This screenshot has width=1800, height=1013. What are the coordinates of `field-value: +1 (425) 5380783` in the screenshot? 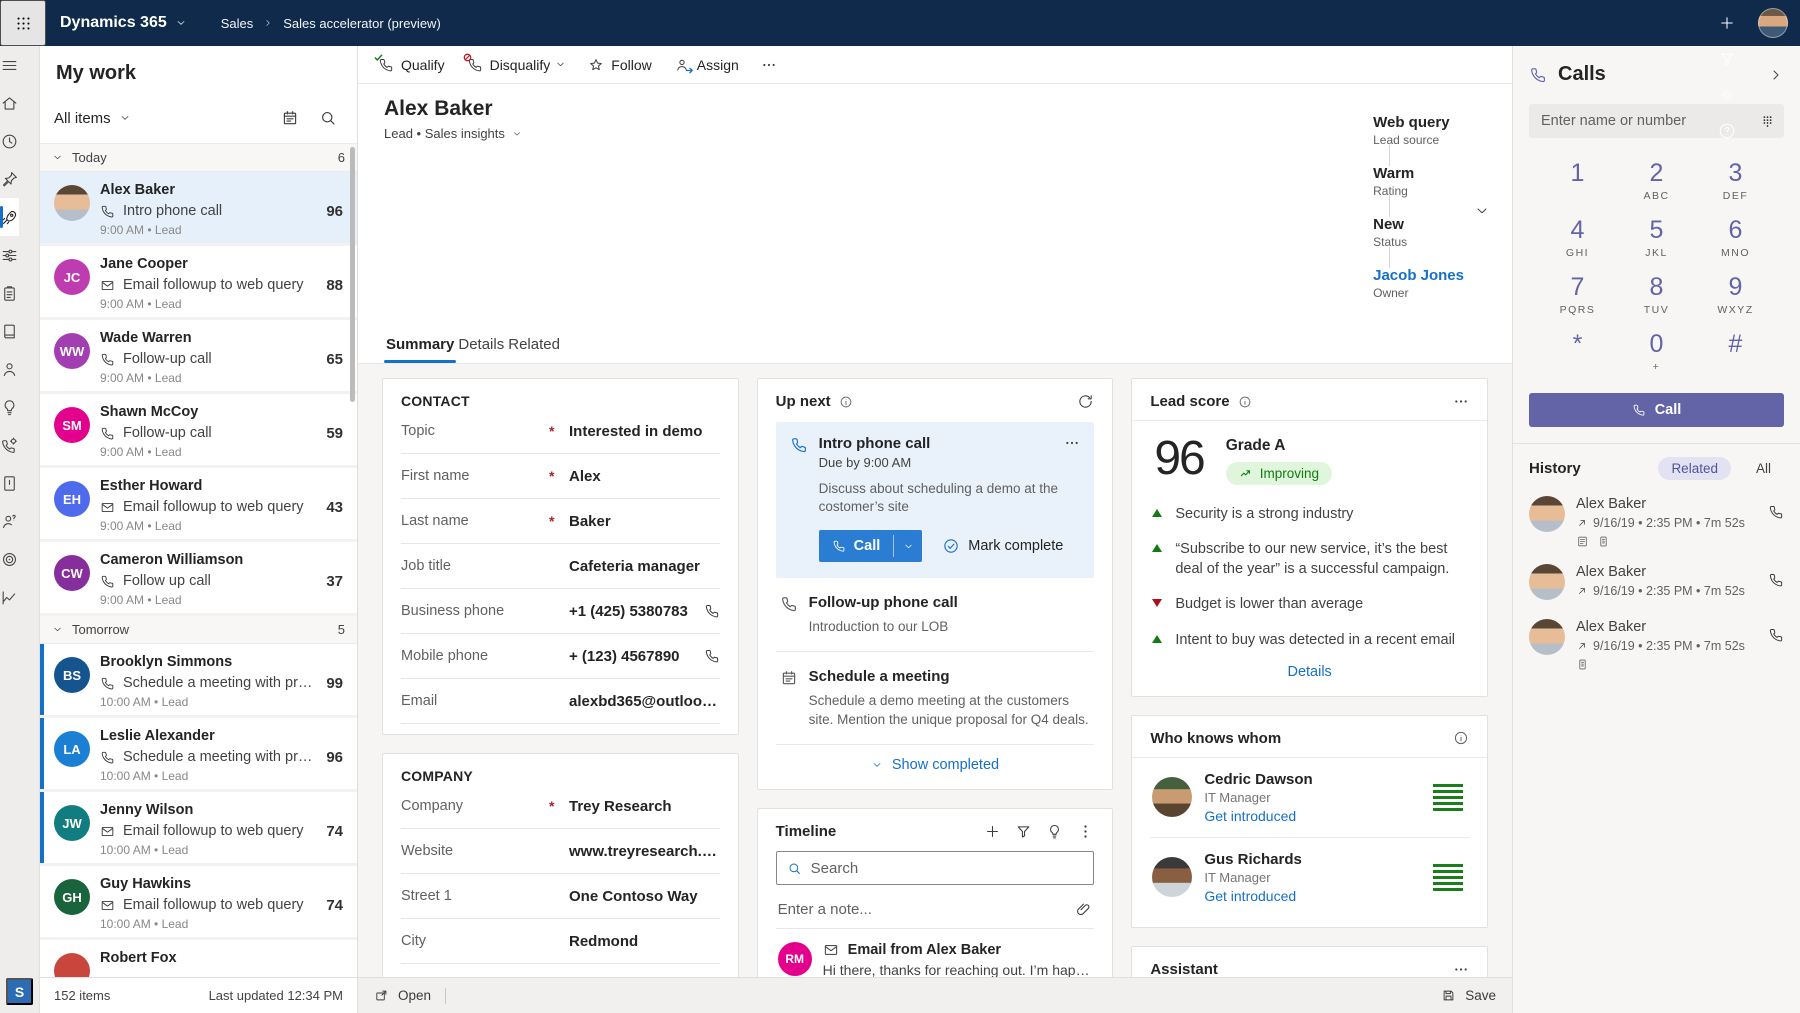 It's located at (632, 611).